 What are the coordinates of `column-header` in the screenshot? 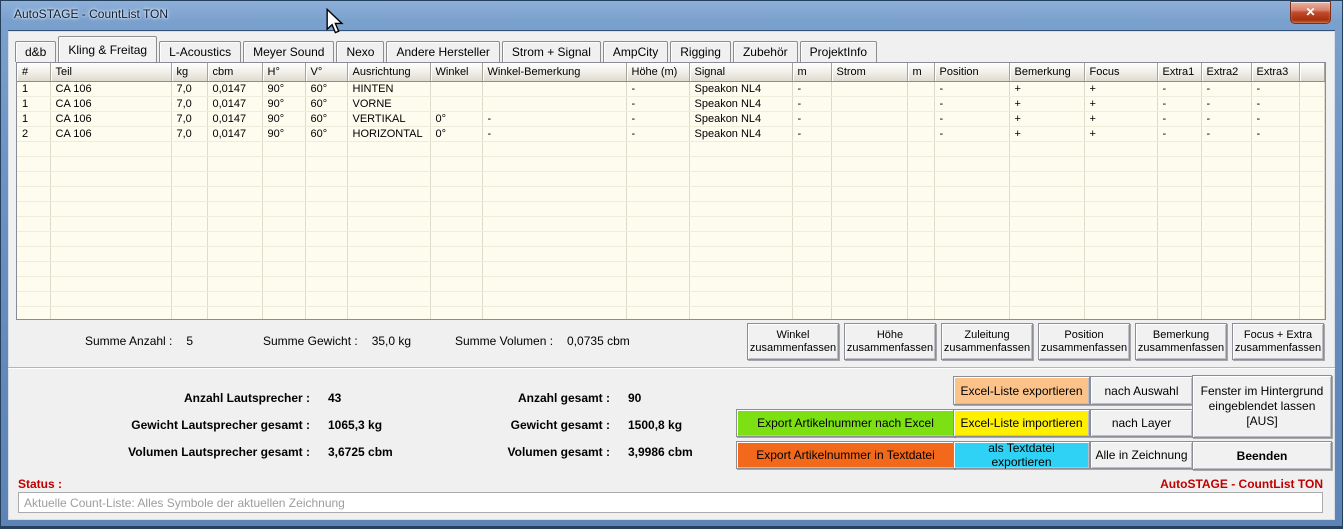 It's located at (1312, 72).